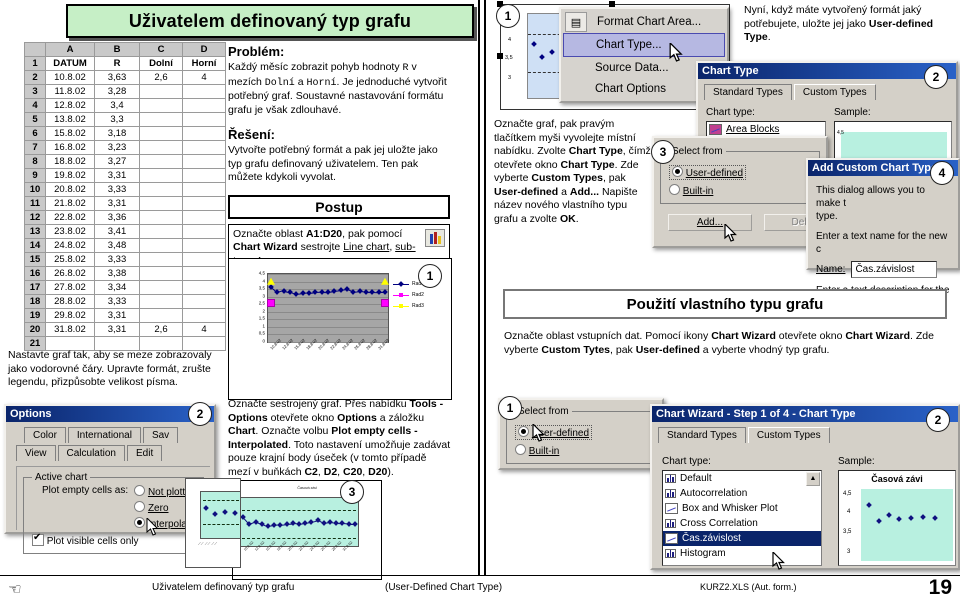 This screenshot has width=960, height=603. What do you see at coordinates (741, 190) in the screenshot?
I see `radio-built-in: Built-in` at bounding box center [741, 190].